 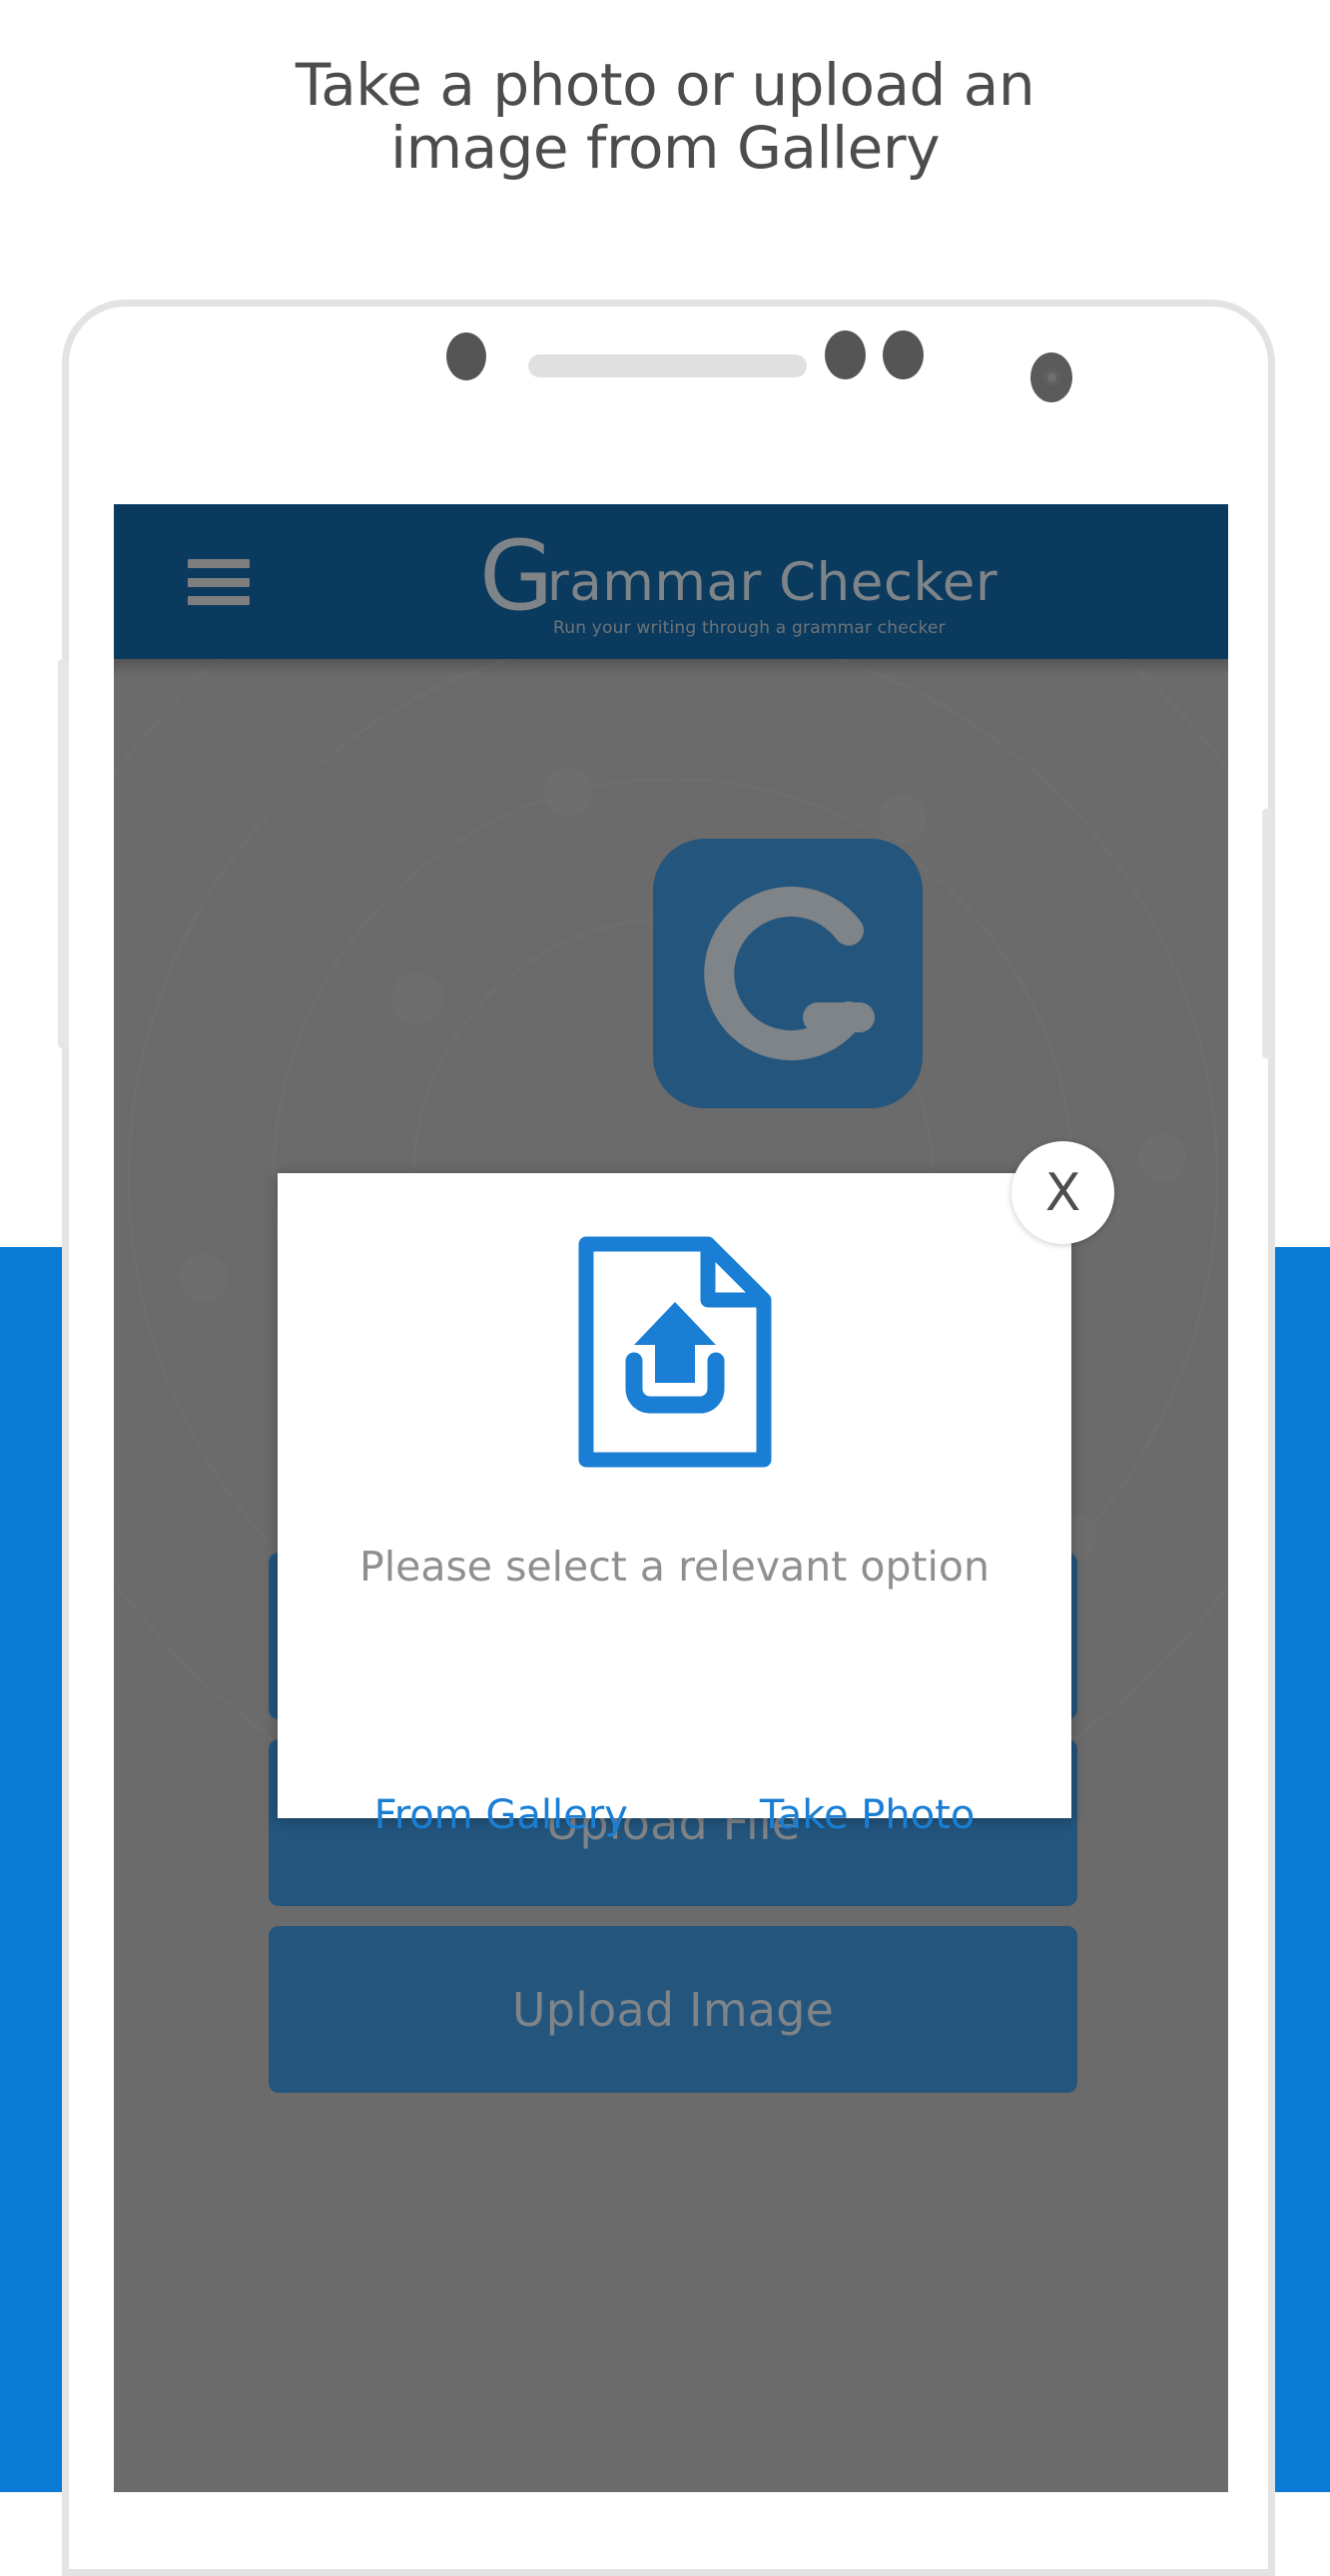 I want to click on dialog-message: Please select a relevant option, so click(x=674, y=1567).